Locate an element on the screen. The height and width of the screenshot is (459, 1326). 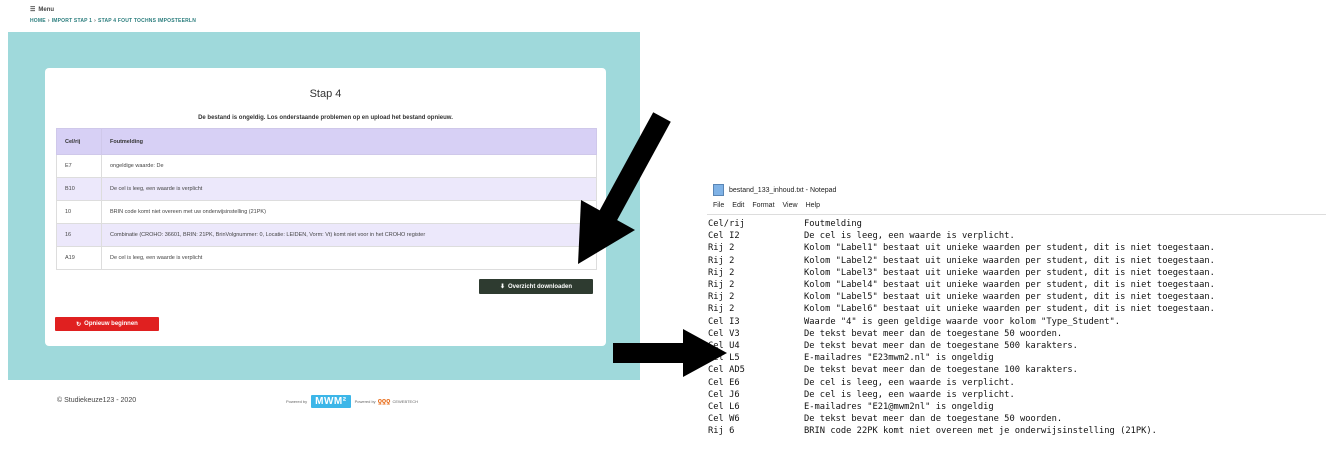
arrow-down-left-icon is located at coordinates (624, 188).